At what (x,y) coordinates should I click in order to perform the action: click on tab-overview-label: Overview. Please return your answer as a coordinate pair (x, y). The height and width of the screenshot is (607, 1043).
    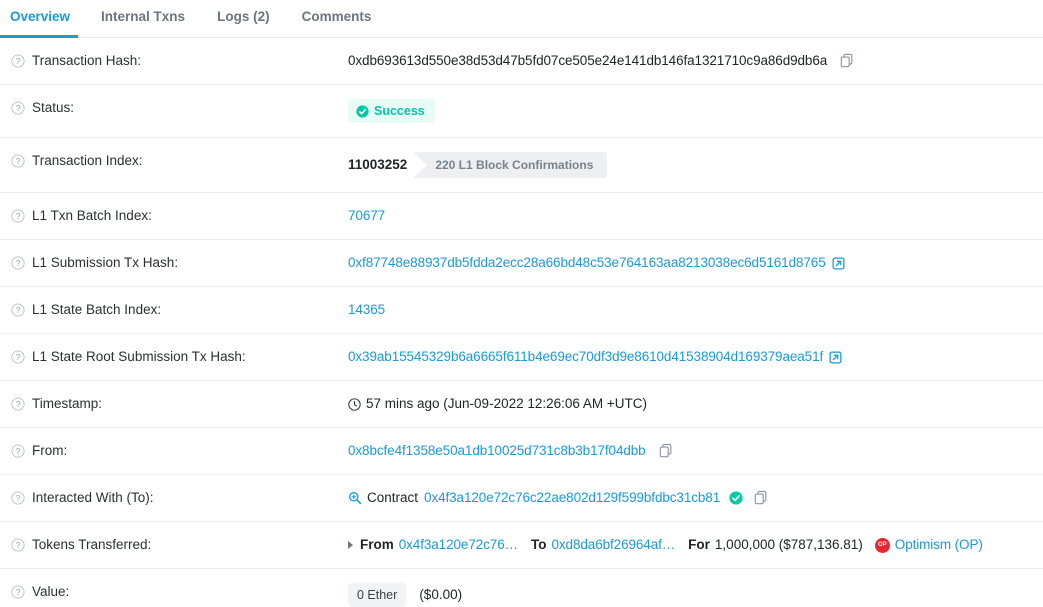
    Looking at the image, I should click on (40, 16).